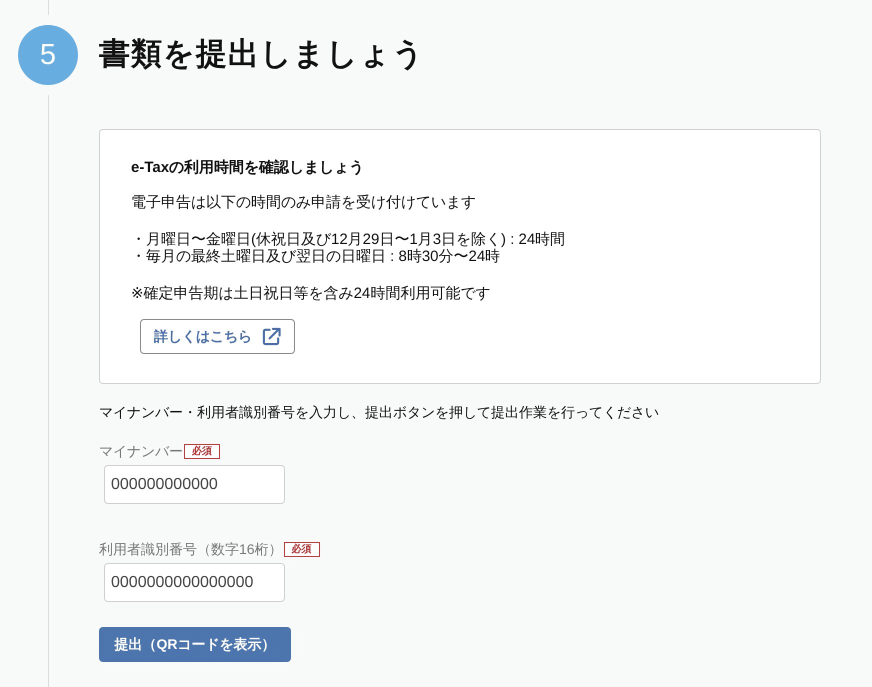 The height and width of the screenshot is (687, 872). Describe the element at coordinates (316, 256) in the screenshot. I see `hours-item: ・毎月の最終土曜日及び翌日の日曜日 : 8時30分〜24時` at that location.